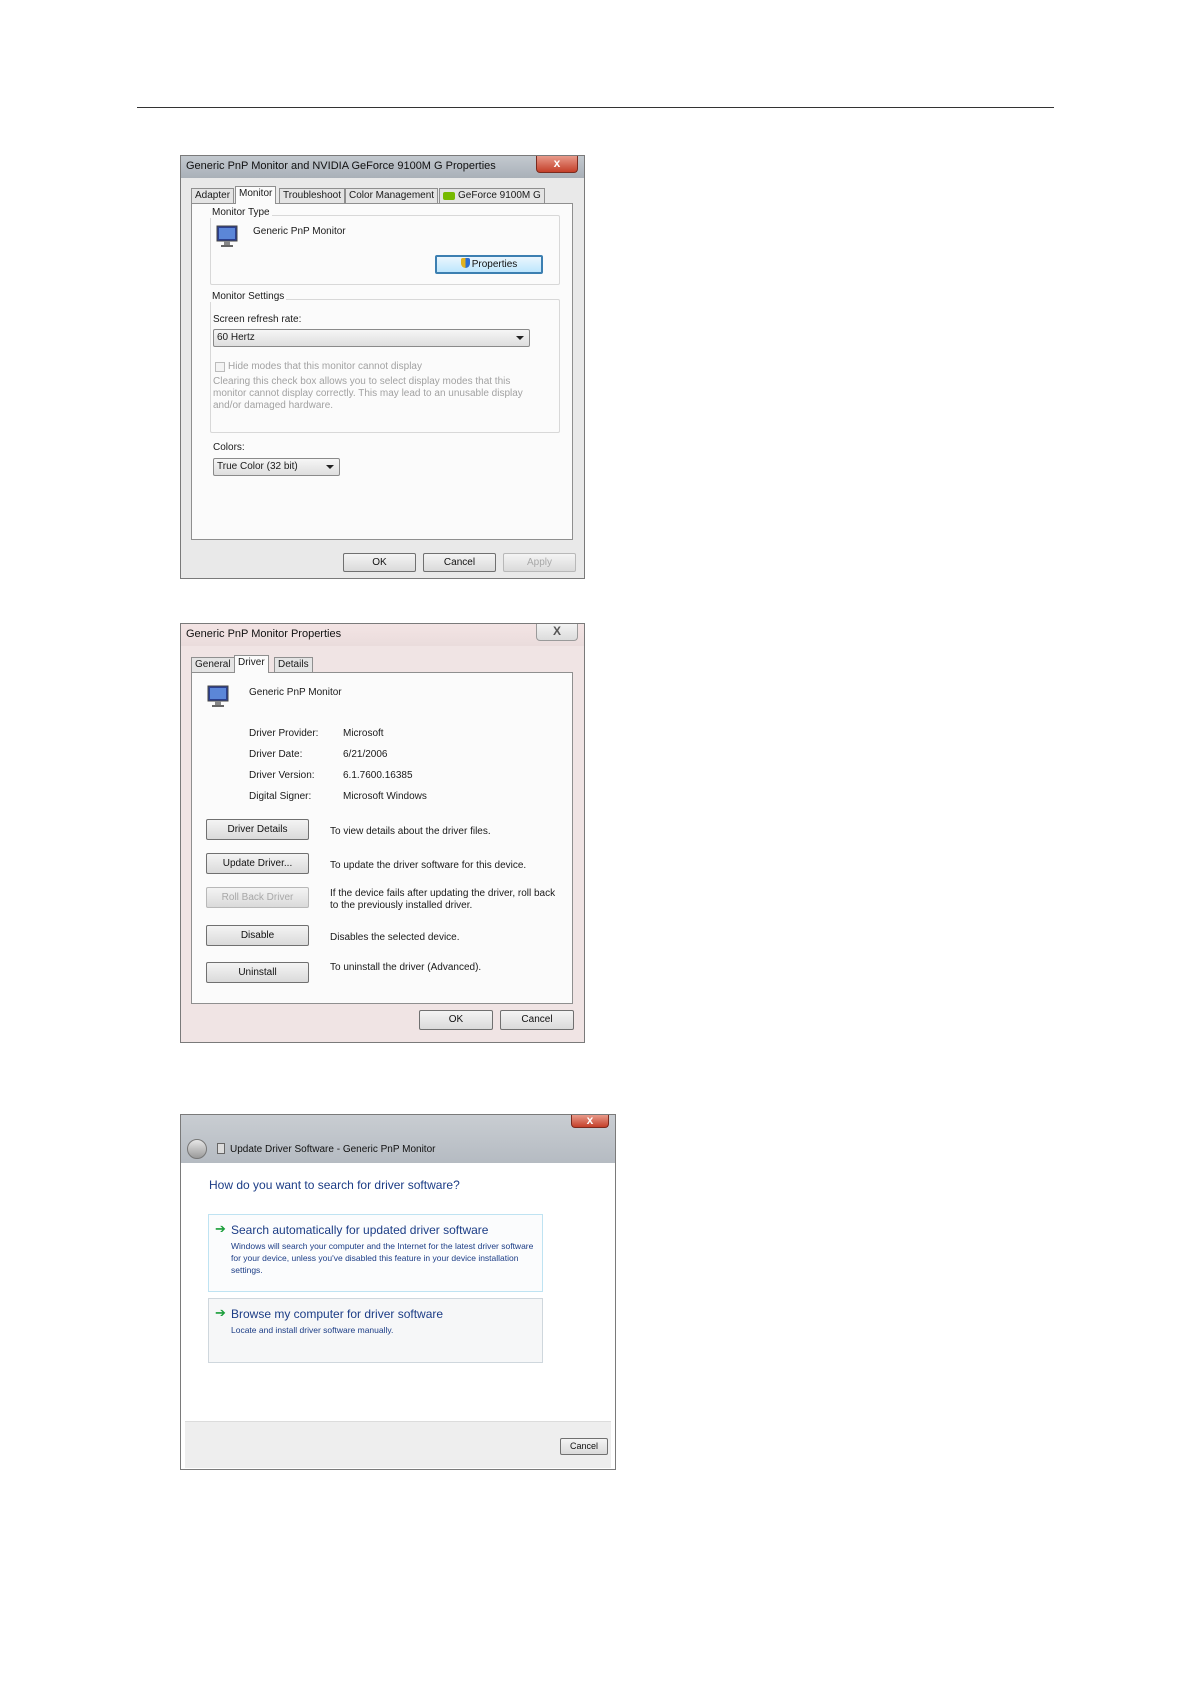 The width and height of the screenshot is (1190, 1684). What do you see at coordinates (365, 754) in the screenshot?
I see `driver-date-value: 6/21/2006` at bounding box center [365, 754].